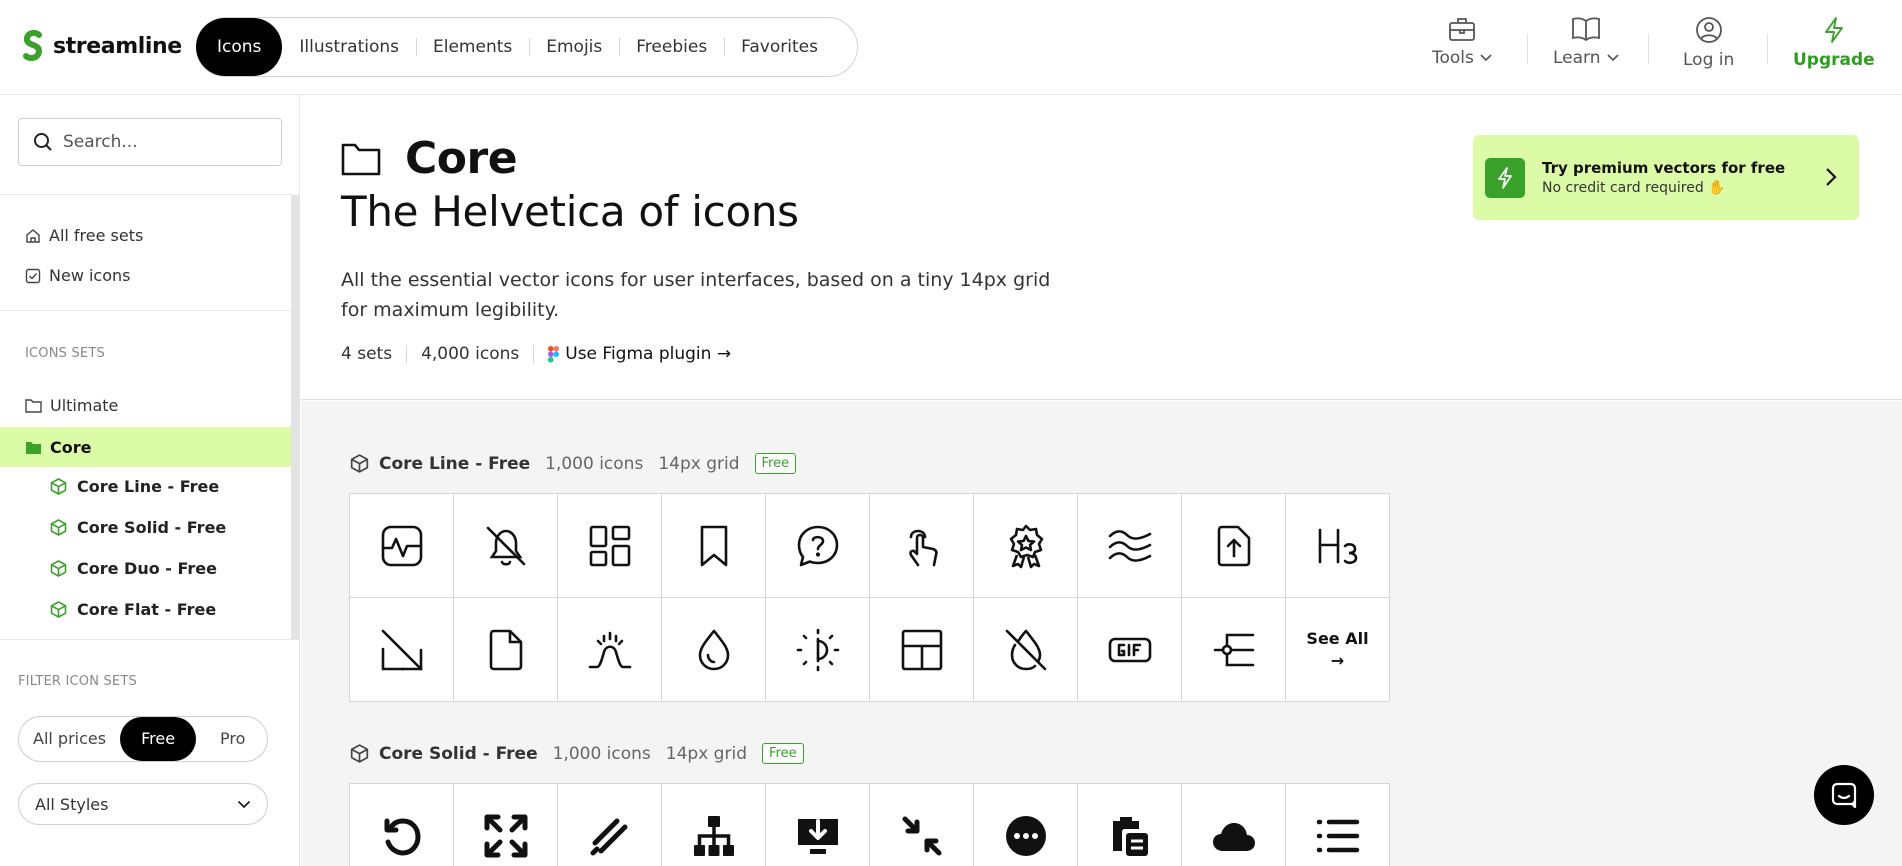  Describe the element at coordinates (921, 835) in the screenshot. I see `collapse-icon` at that location.